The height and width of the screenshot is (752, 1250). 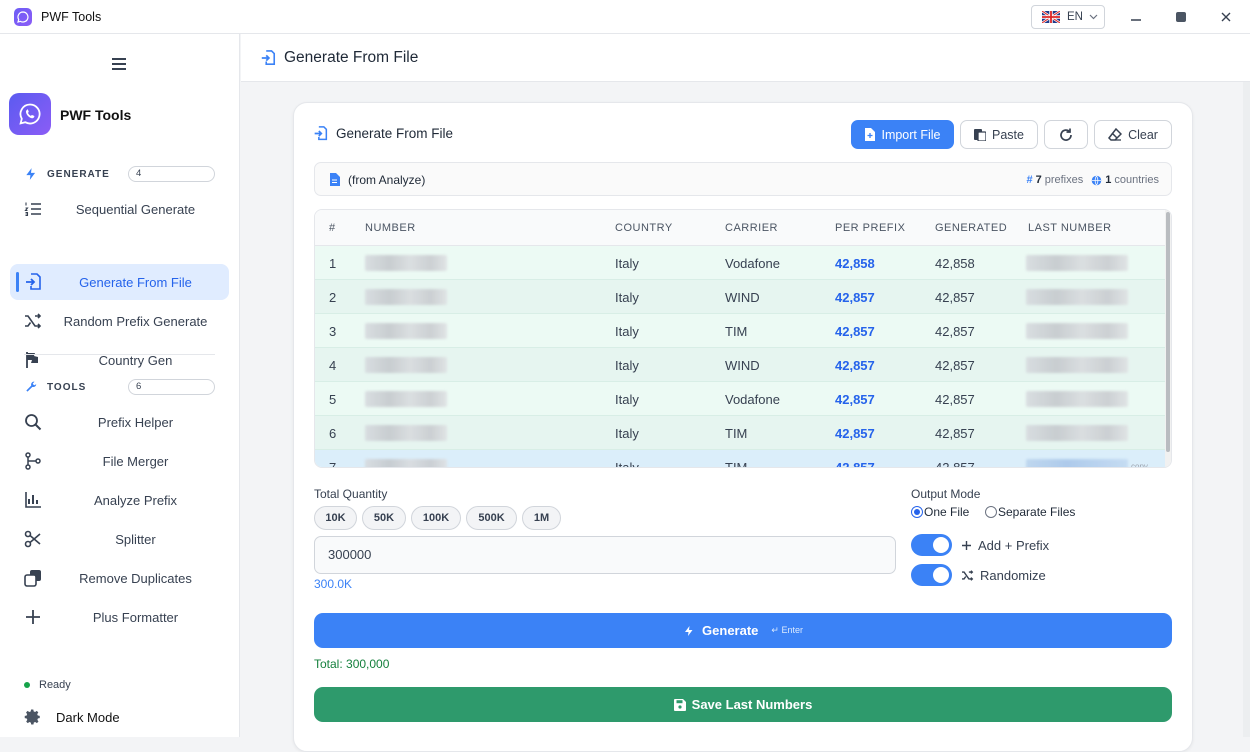 I want to click on paste-icon, so click(x=980, y=135).